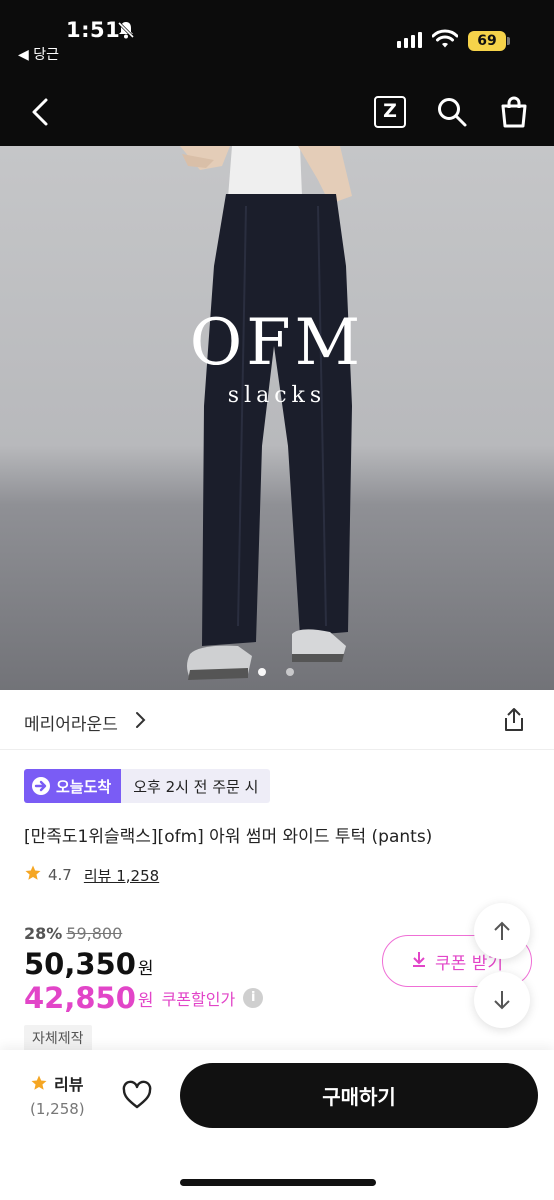 Image resolution: width=554 pixels, height=1200 pixels. I want to click on share-icon, so click(514, 722).